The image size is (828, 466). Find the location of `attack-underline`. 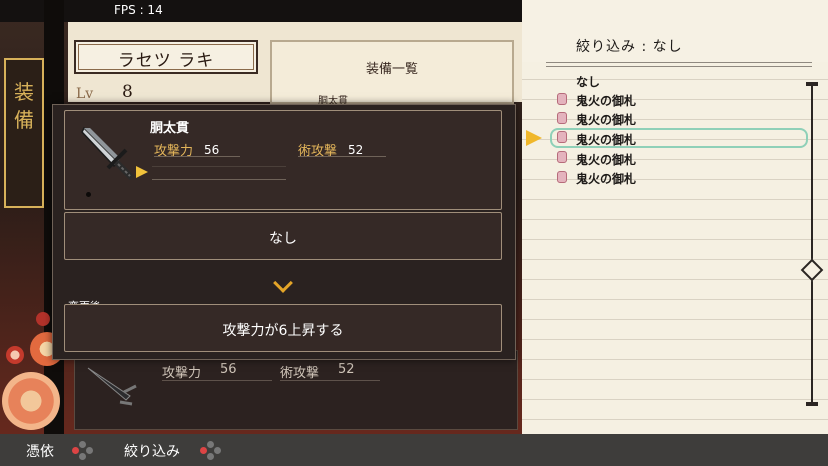

attack-underline is located at coordinates (197, 156).